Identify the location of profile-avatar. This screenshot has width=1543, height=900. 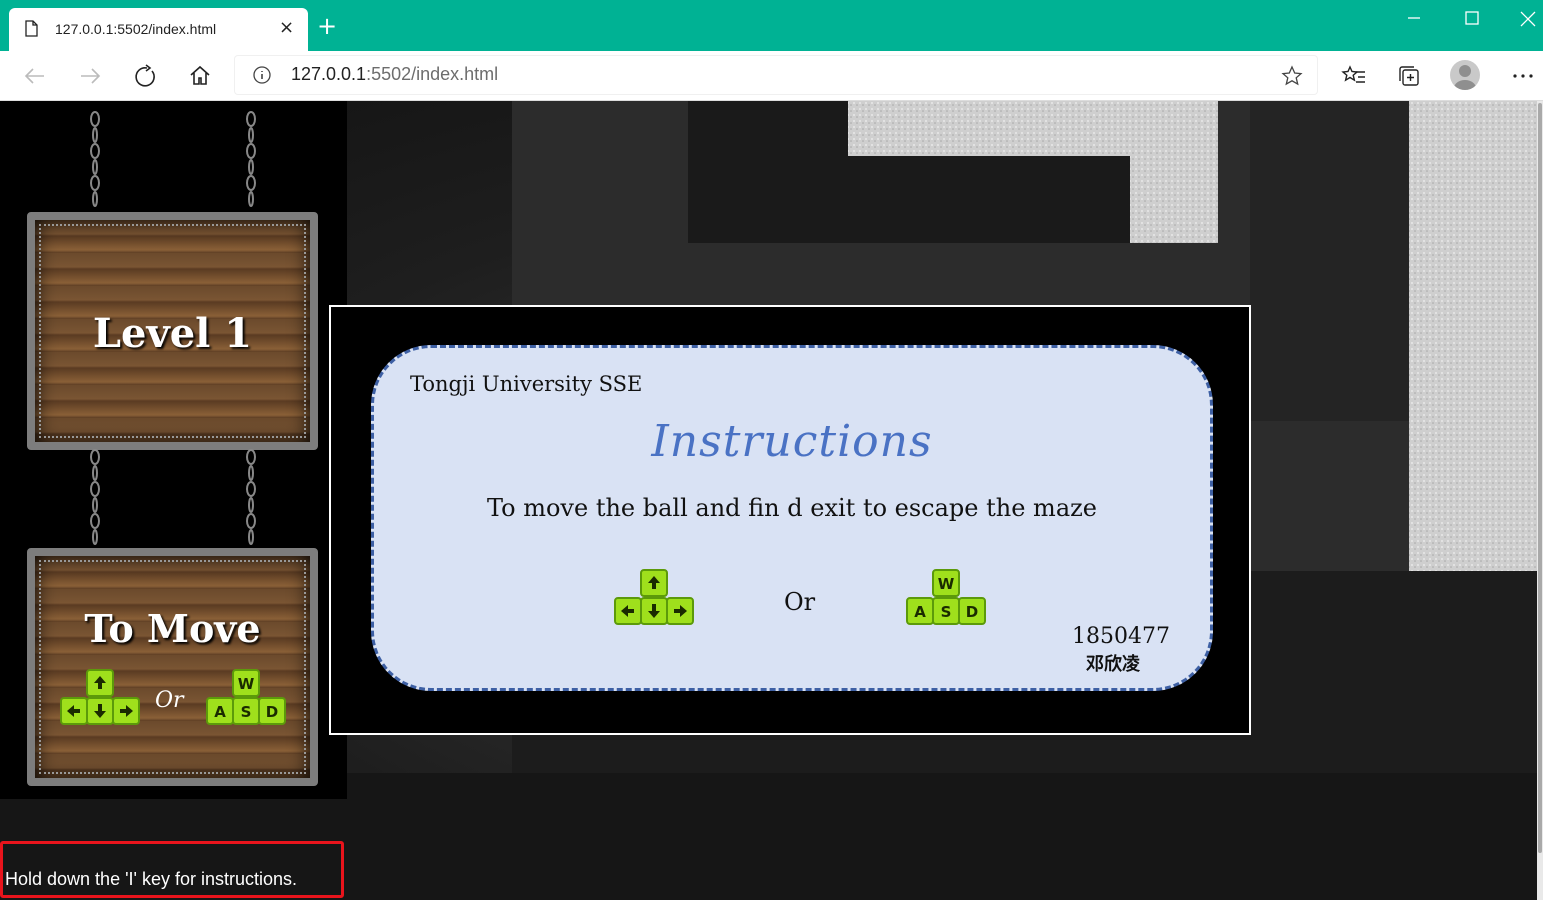
(1465, 75).